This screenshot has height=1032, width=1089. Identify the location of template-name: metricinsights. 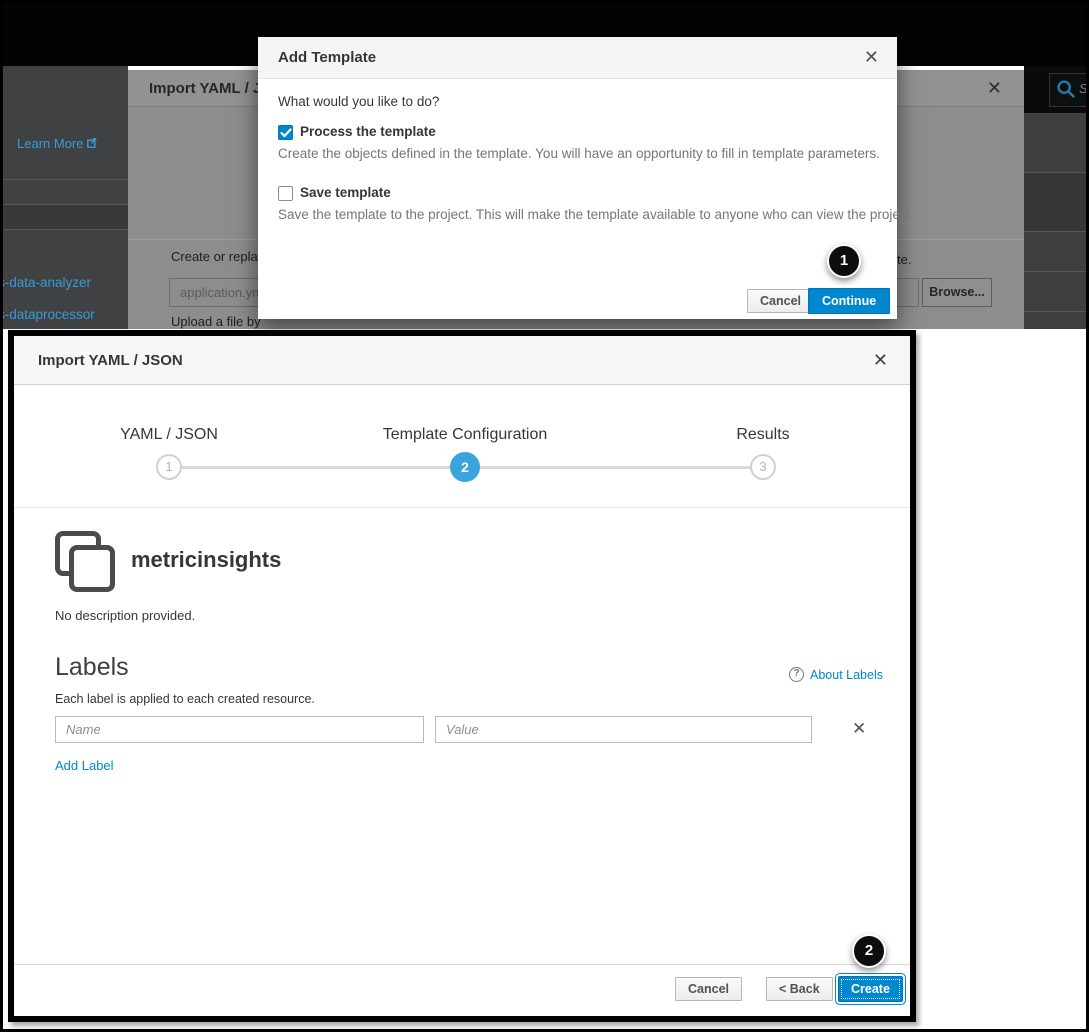
(206, 559).